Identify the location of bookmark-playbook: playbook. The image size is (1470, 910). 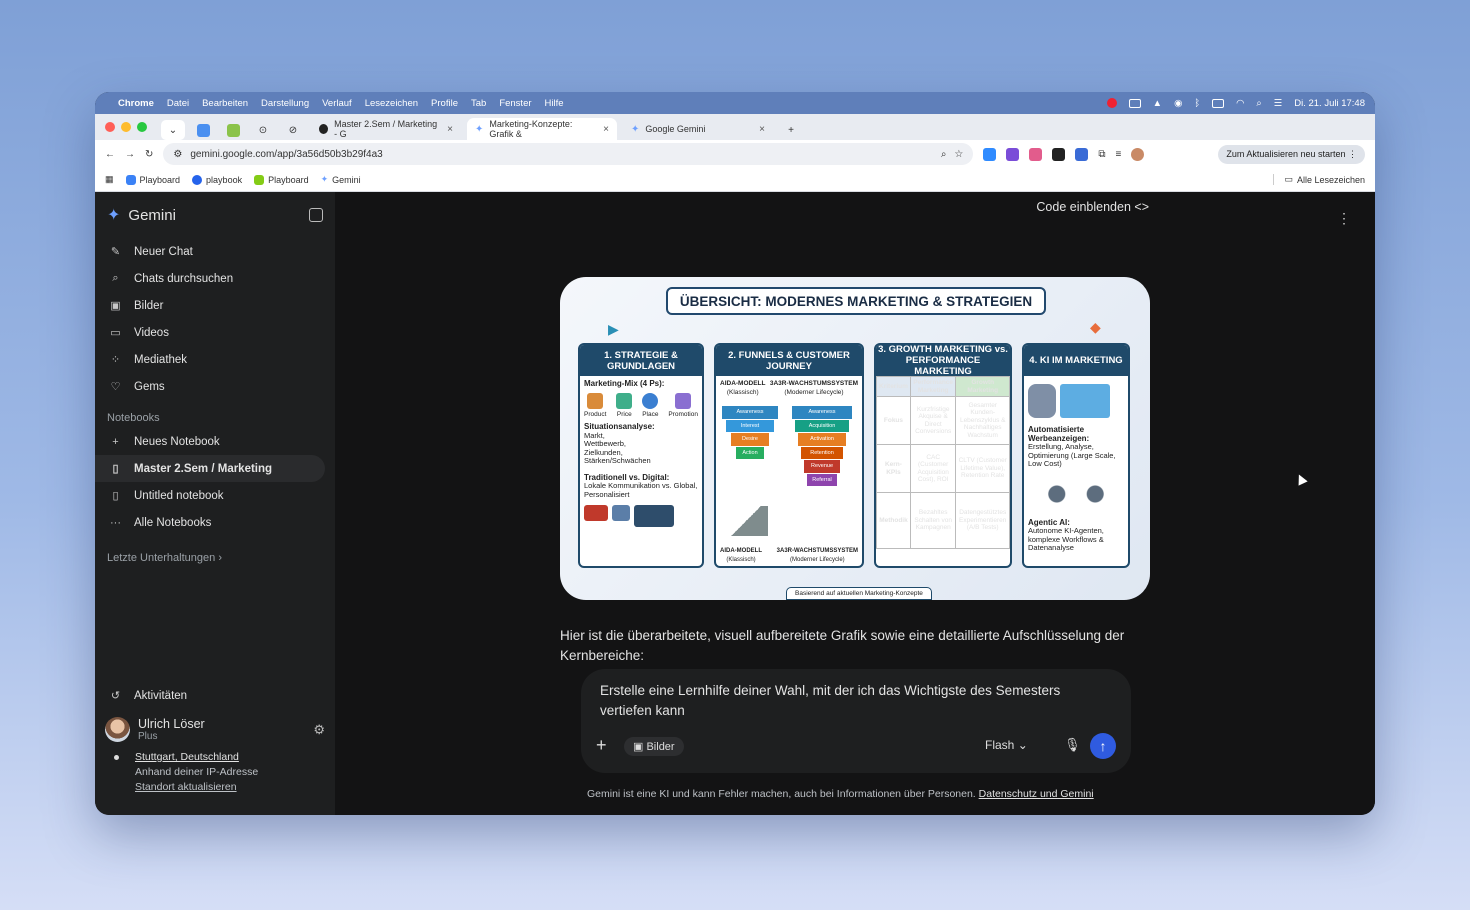
(217, 179).